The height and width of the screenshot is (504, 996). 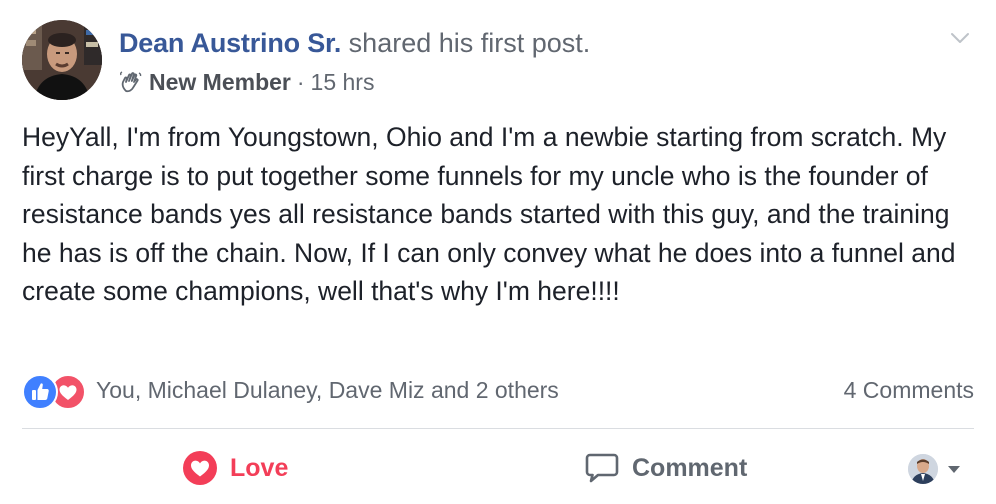 I want to click on post-timestamp: 15 hrs, so click(x=343, y=82).